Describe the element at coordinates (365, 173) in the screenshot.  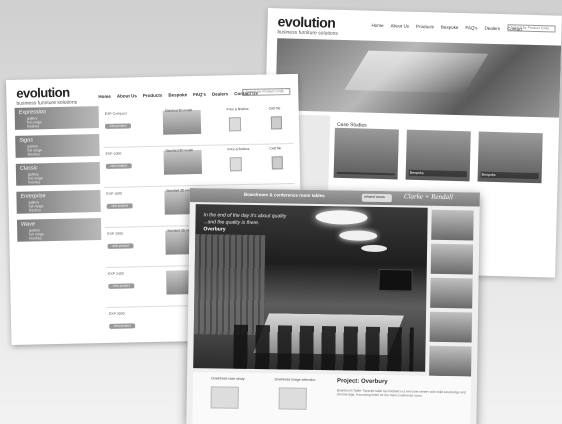
I see `thumb-caption` at that location.